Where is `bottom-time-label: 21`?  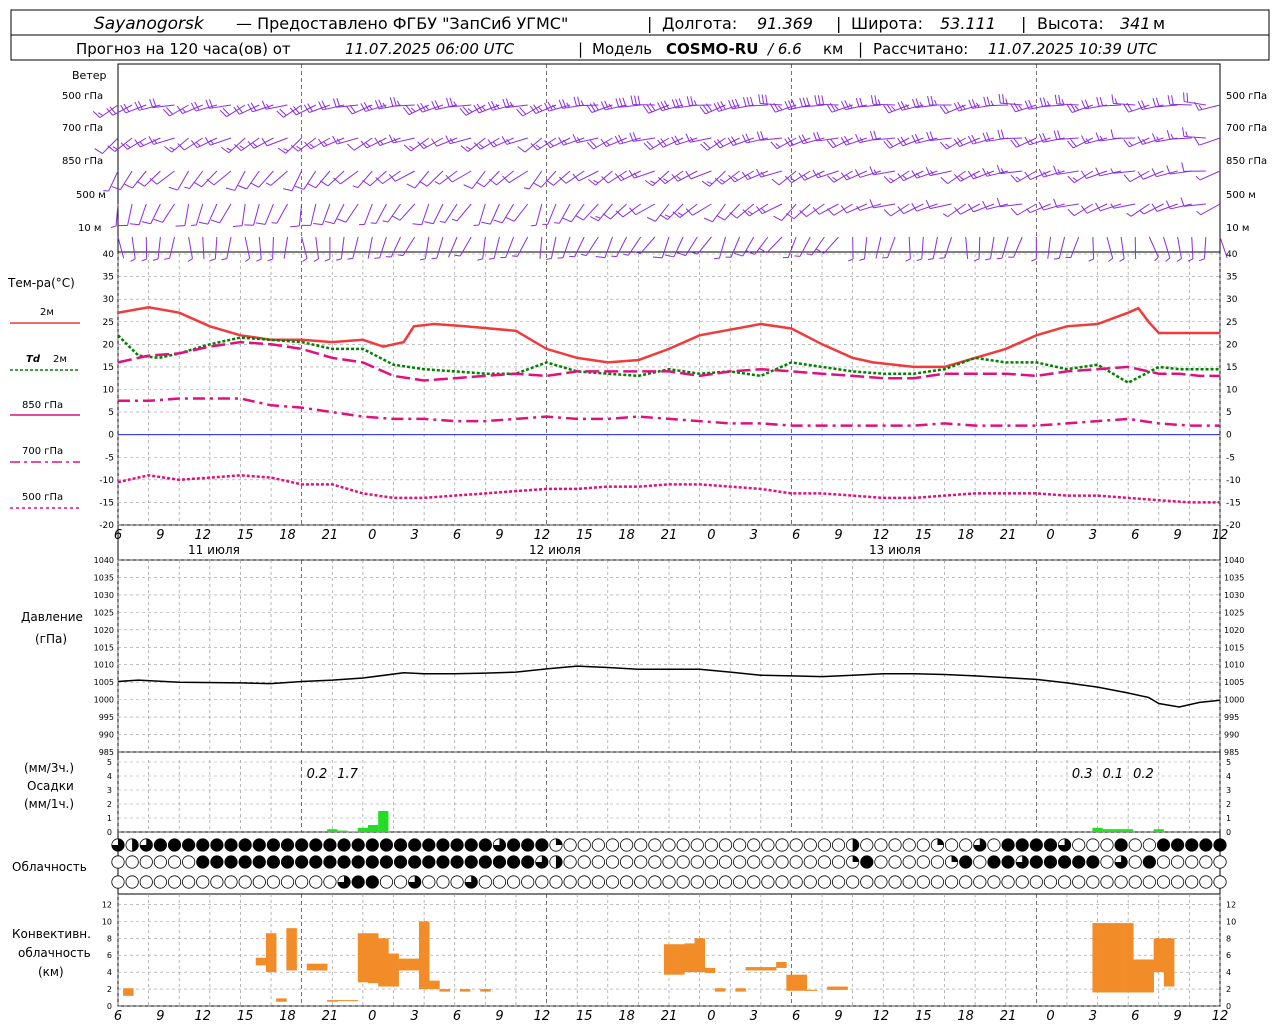
bottom-time-label: 21 is located at coordinates (669, 1016).